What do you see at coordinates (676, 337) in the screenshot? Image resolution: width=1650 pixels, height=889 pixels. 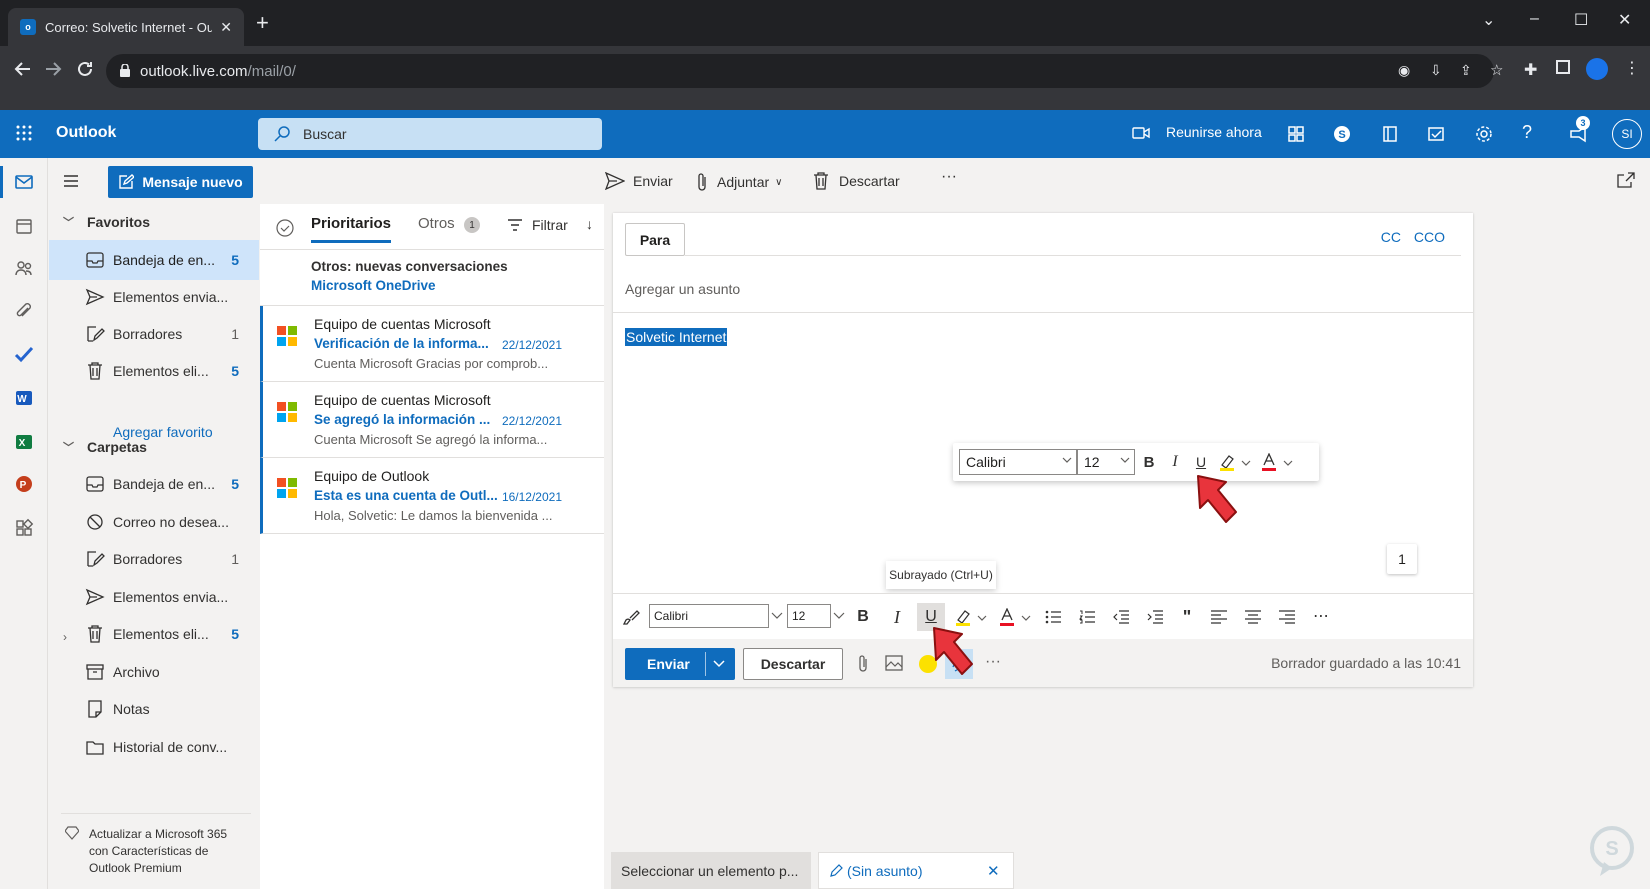 I see `body-selected-text: Solvetic Internet` at bounding box center [676, 337].